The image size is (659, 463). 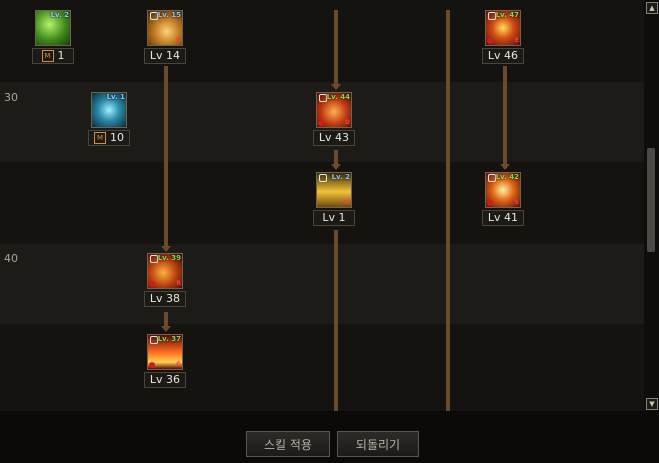 What do you see at coordinates (516, 40) in the screenshot?
I see `skill-hotkey: E` at bounding box center [516, 40].